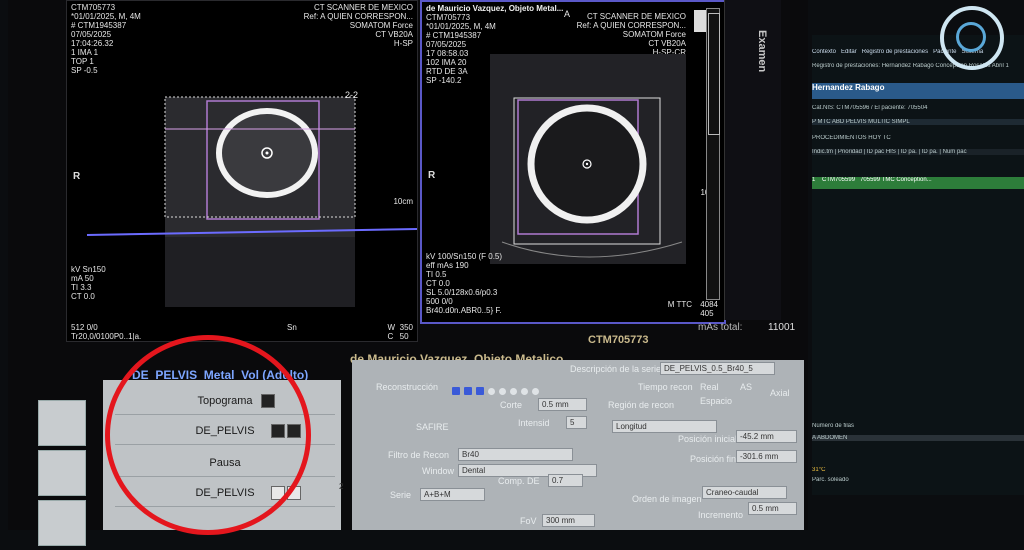 The image size is (1024, 550). I want to click on weather-sub: Parc. soleado, so click(830, 480).